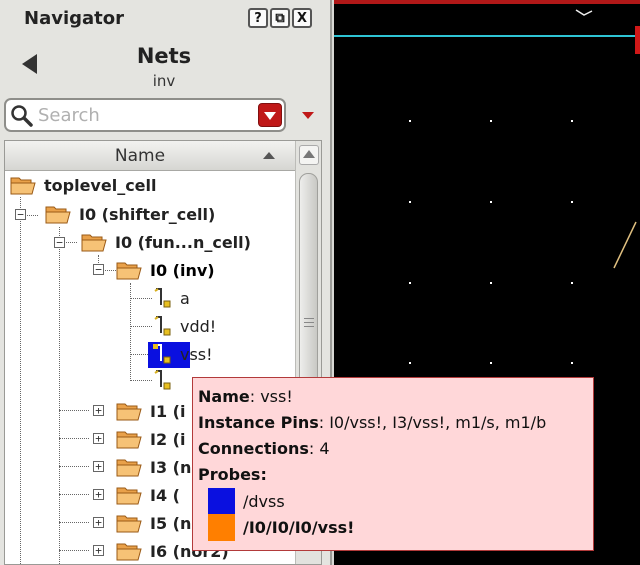 This screenshot has width=640, height=565. I want to click on tree-item: I0 (shifter_cell), so click(130, 214).